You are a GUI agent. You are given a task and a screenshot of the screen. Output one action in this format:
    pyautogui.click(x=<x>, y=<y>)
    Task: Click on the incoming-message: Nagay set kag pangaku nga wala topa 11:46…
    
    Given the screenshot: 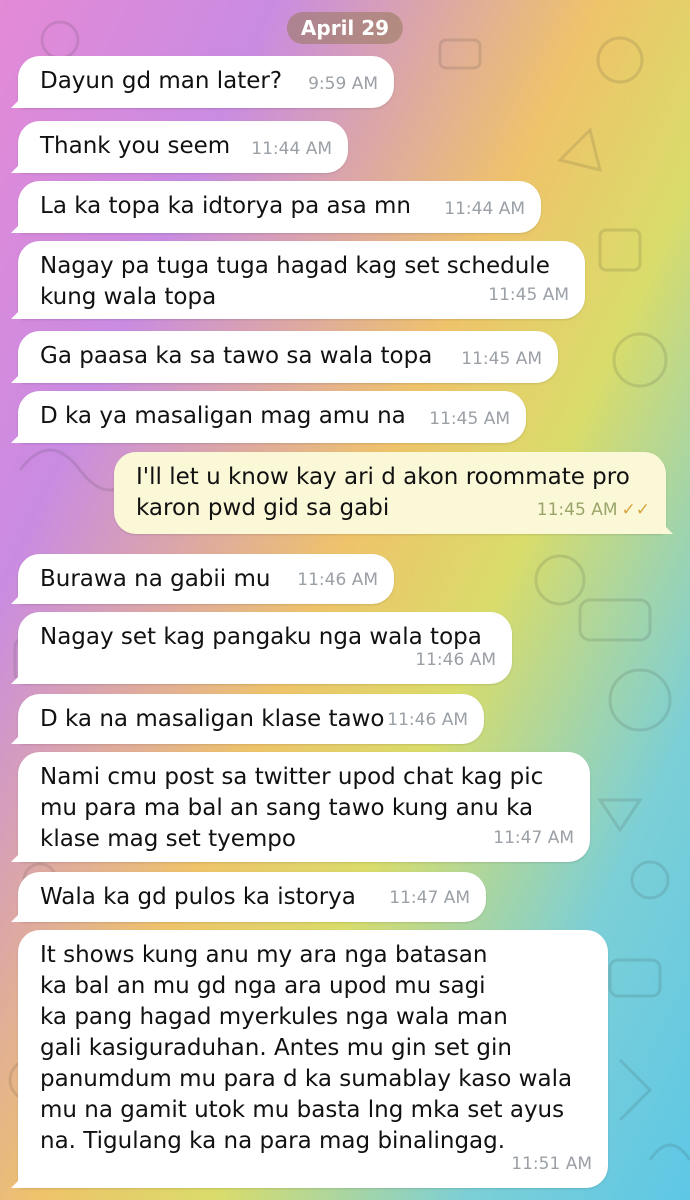 What is the action you would take?
    pyautogui.click(x=261, y=648)
    